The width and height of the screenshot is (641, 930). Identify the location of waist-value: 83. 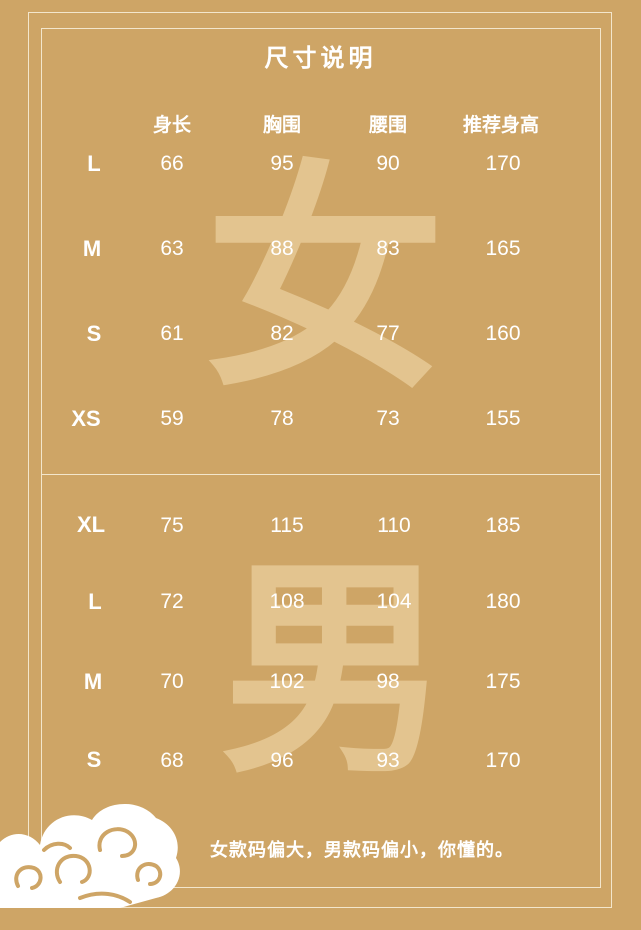
(388, 248).